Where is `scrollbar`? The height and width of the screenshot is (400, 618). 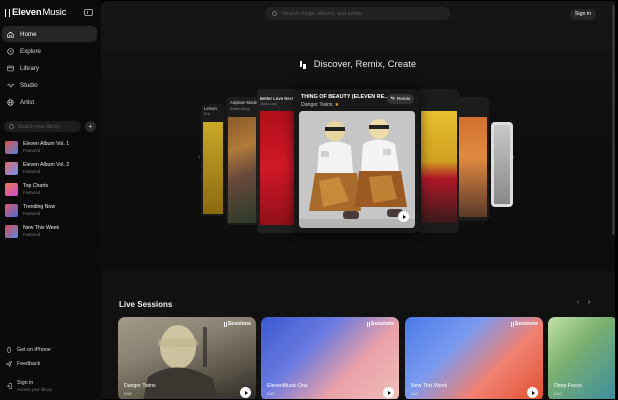 scrollbar is located at coordinates (613, 120).